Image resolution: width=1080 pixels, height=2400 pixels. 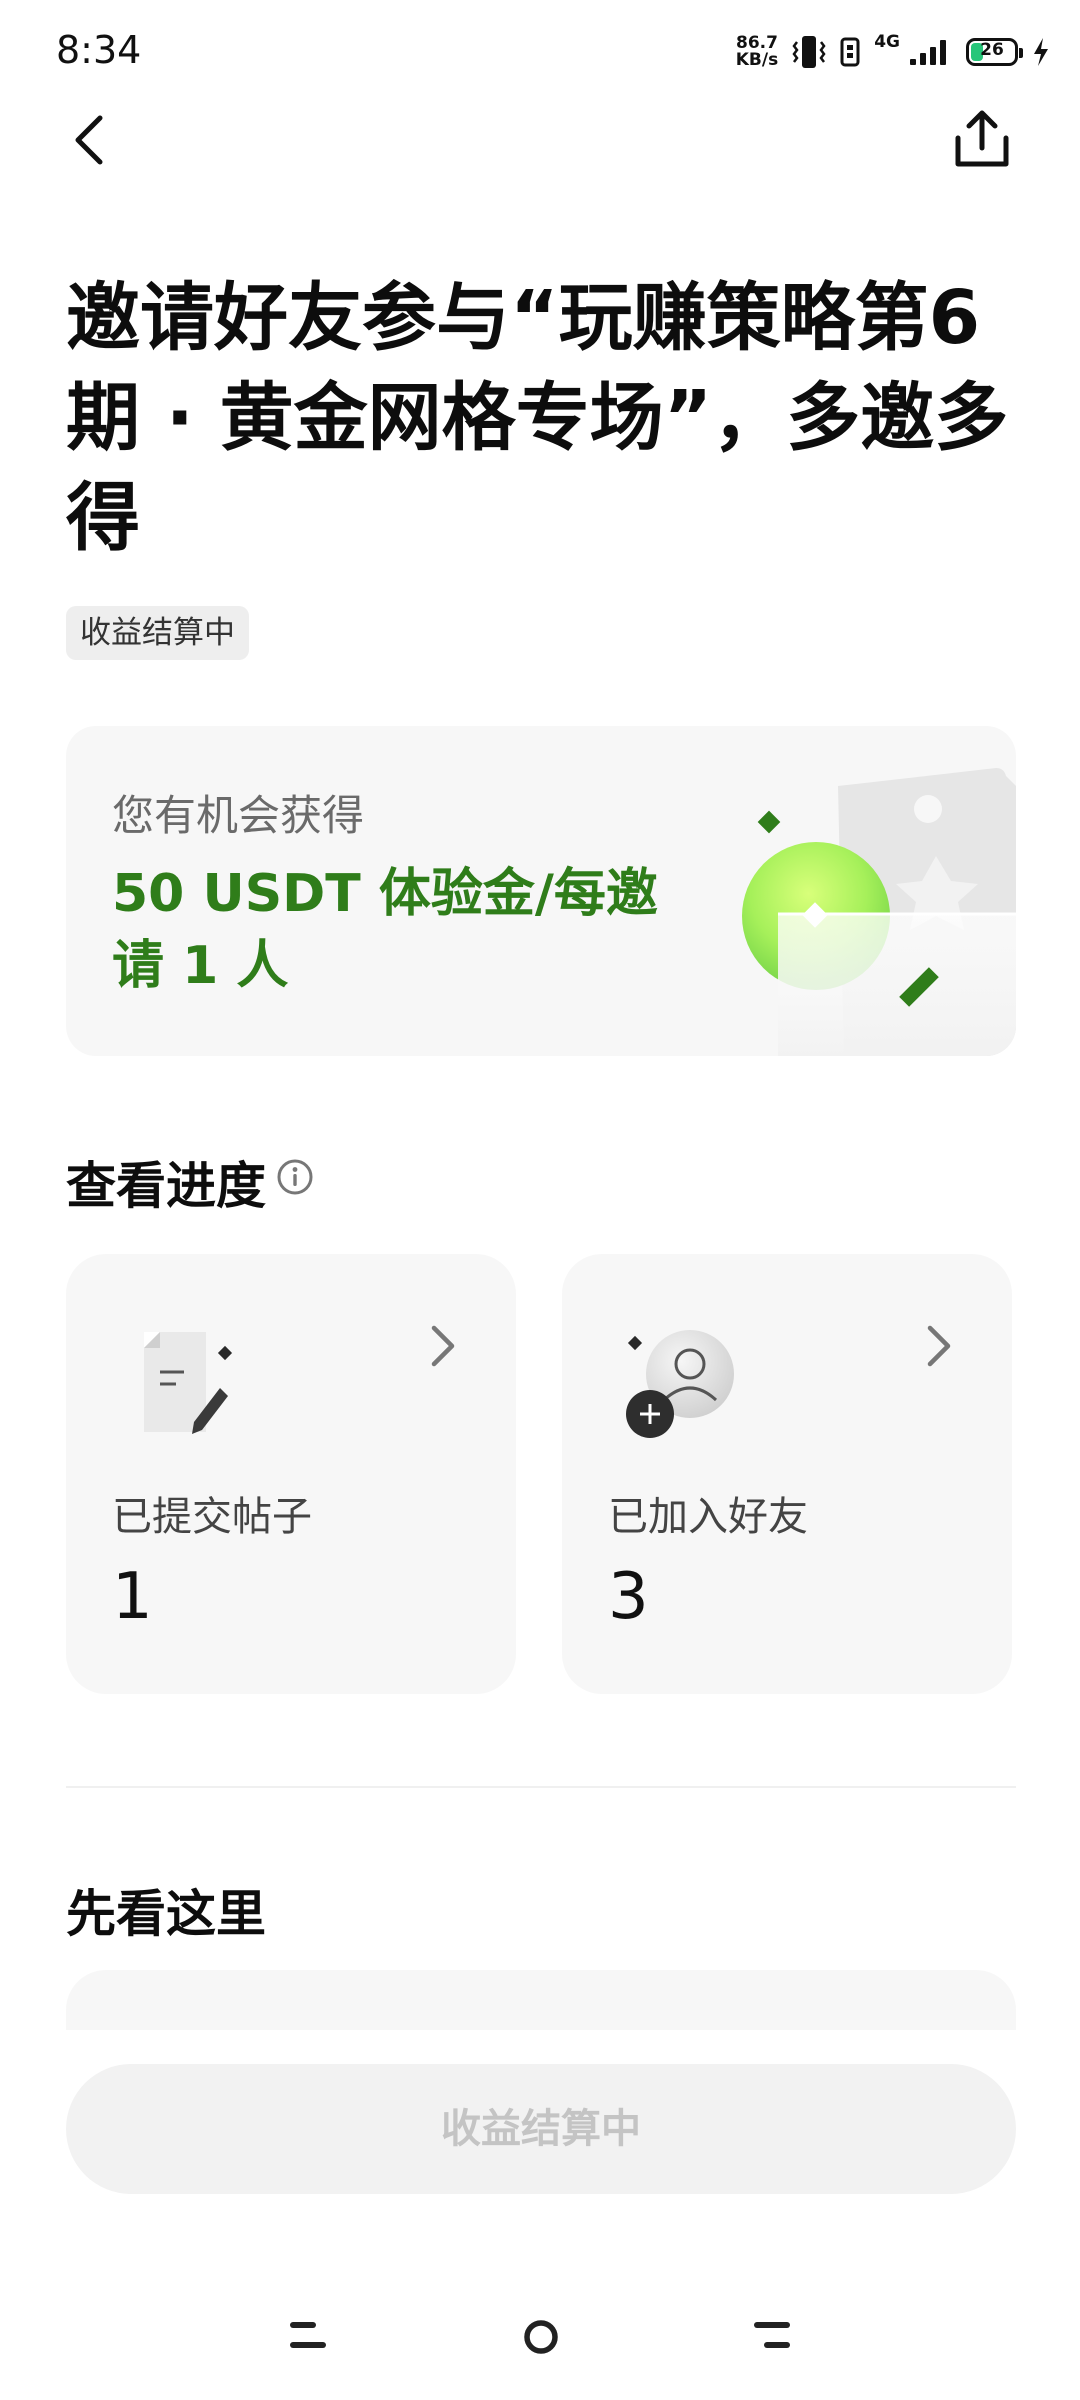 What do you see at coordinates (708, 1517) in the screenshot?
I see `joined-friends-label: 已加入好友` at bounding box center [708, 1517].